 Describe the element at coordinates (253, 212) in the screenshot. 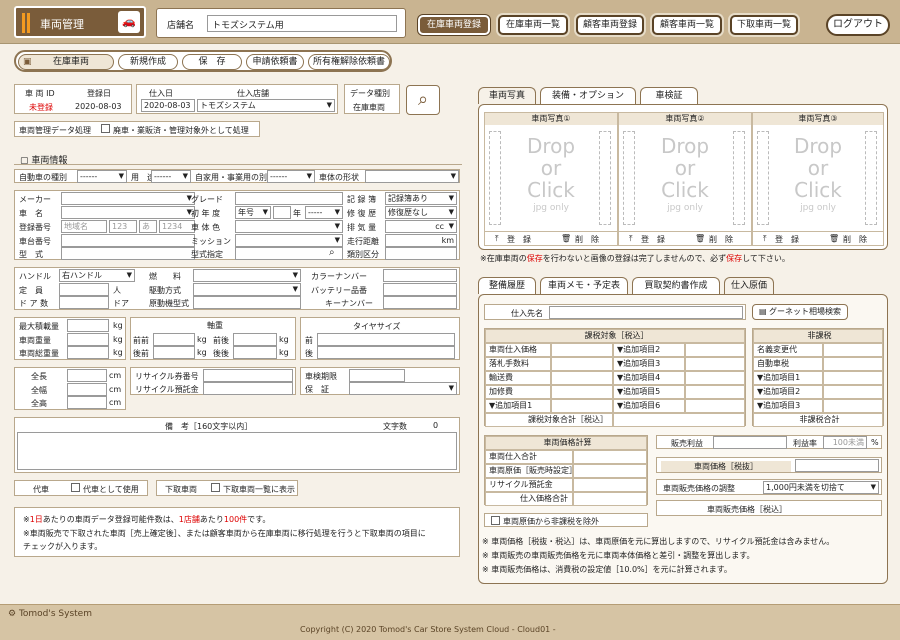

I see `era-select: 年号` at that location.